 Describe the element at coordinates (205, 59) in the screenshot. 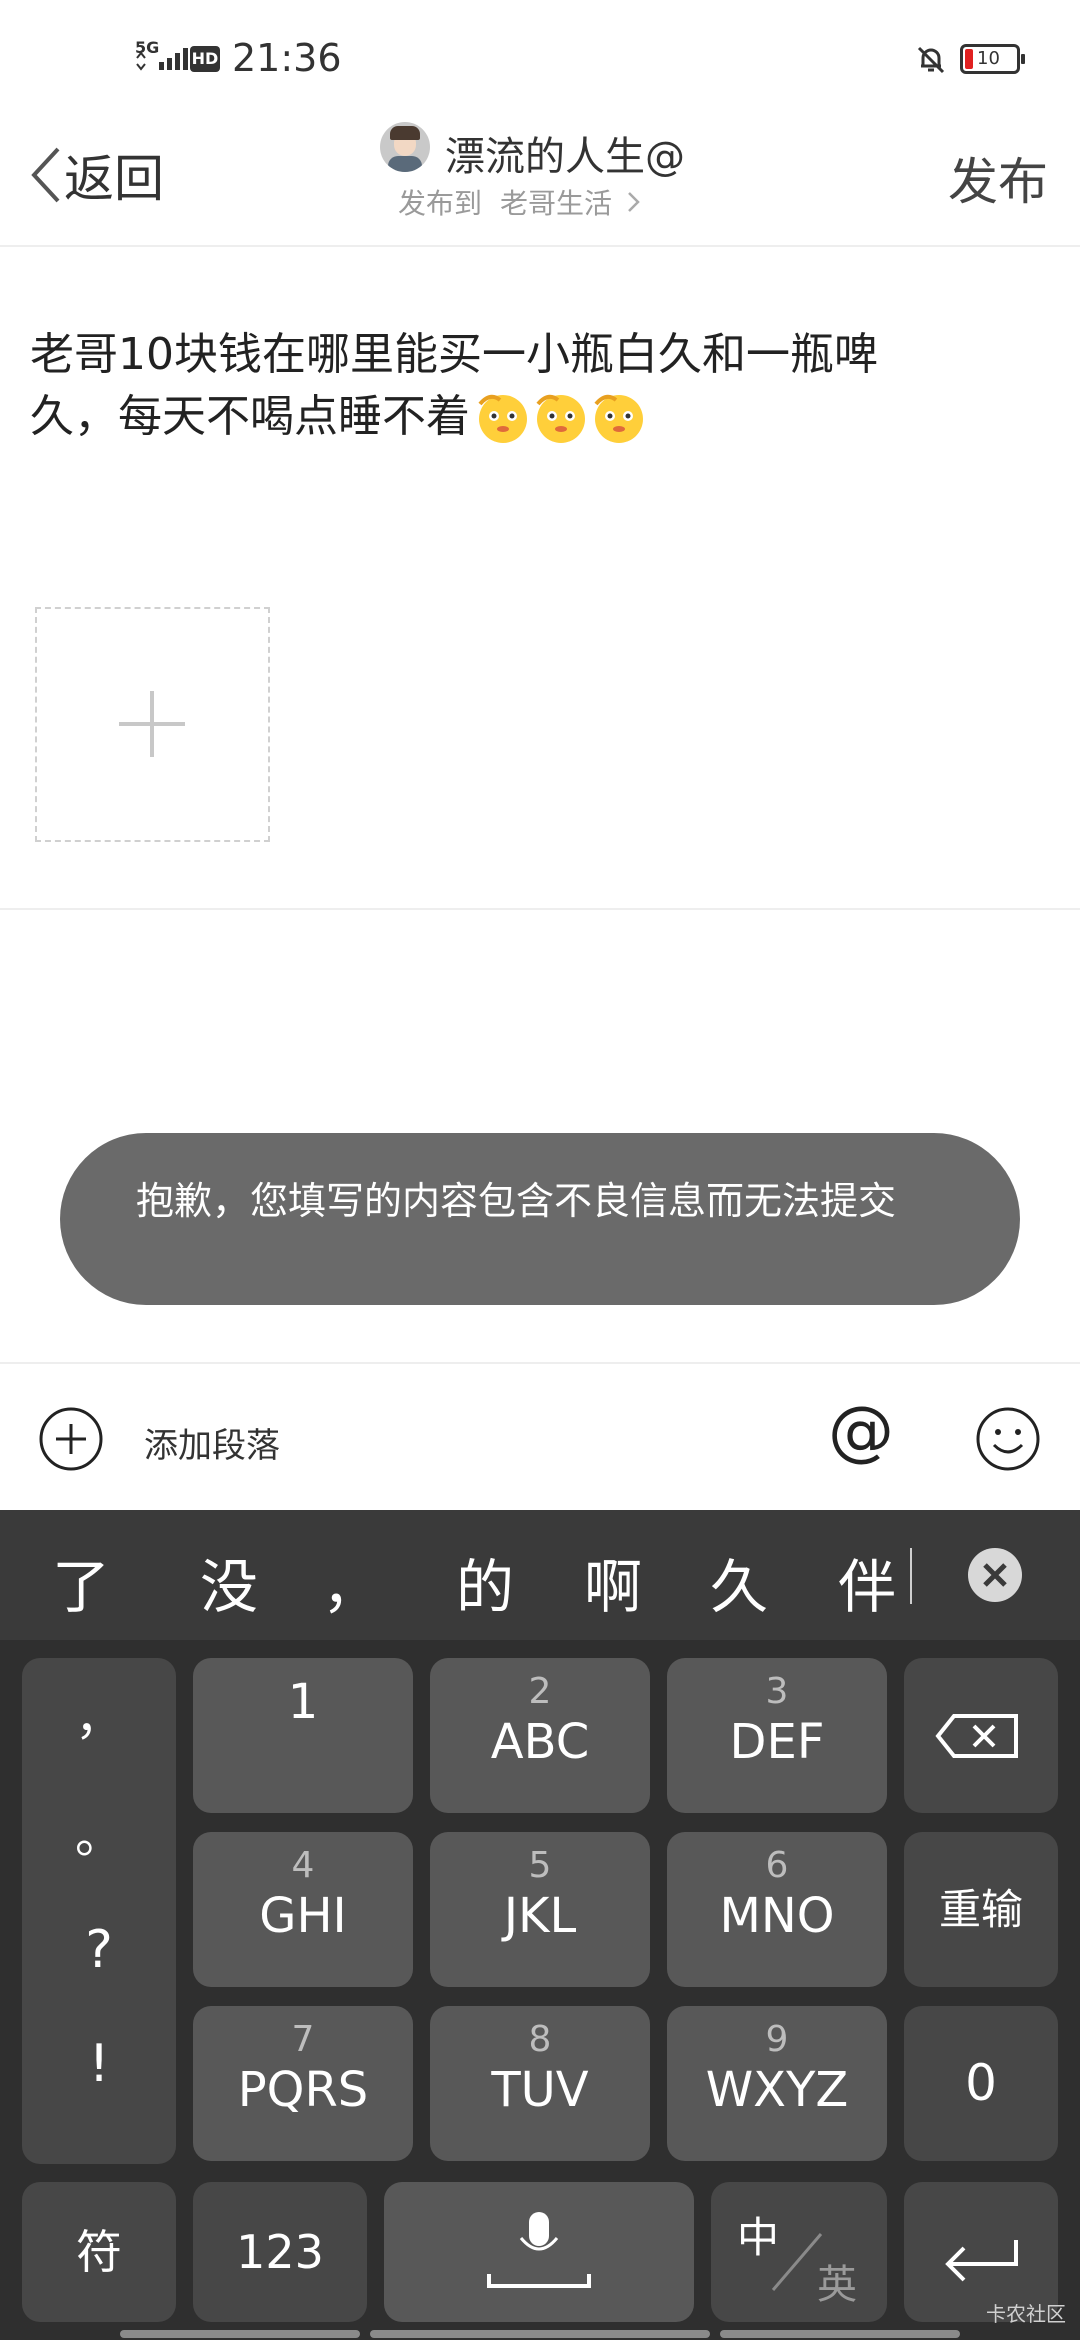

I see `hd-badge: HD` at that location.